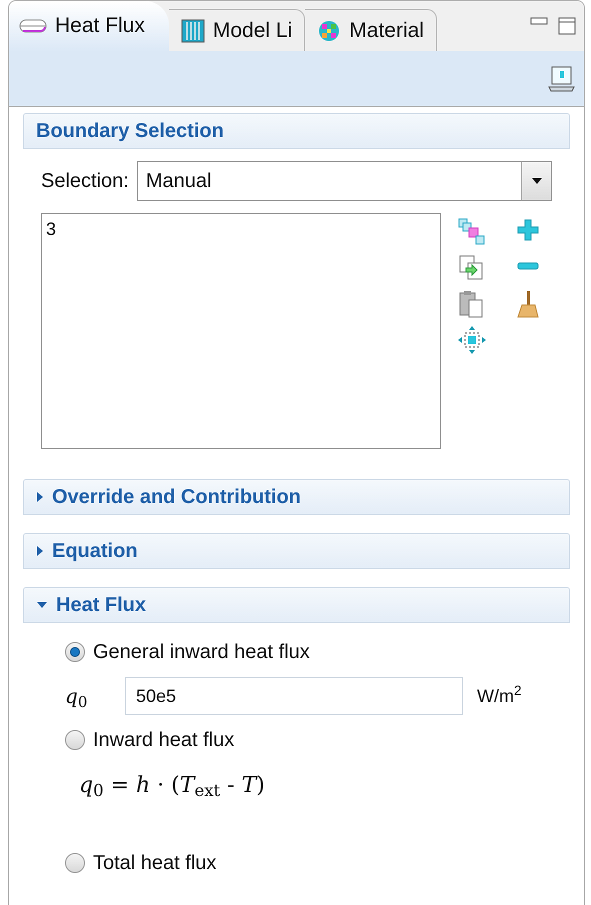 The height and width of the screenshot is (905, 591). What do you see at coordinates (296, 605) in the screenshot?
I see `section-header: Heat Flux` at bounding box center [296, 605].